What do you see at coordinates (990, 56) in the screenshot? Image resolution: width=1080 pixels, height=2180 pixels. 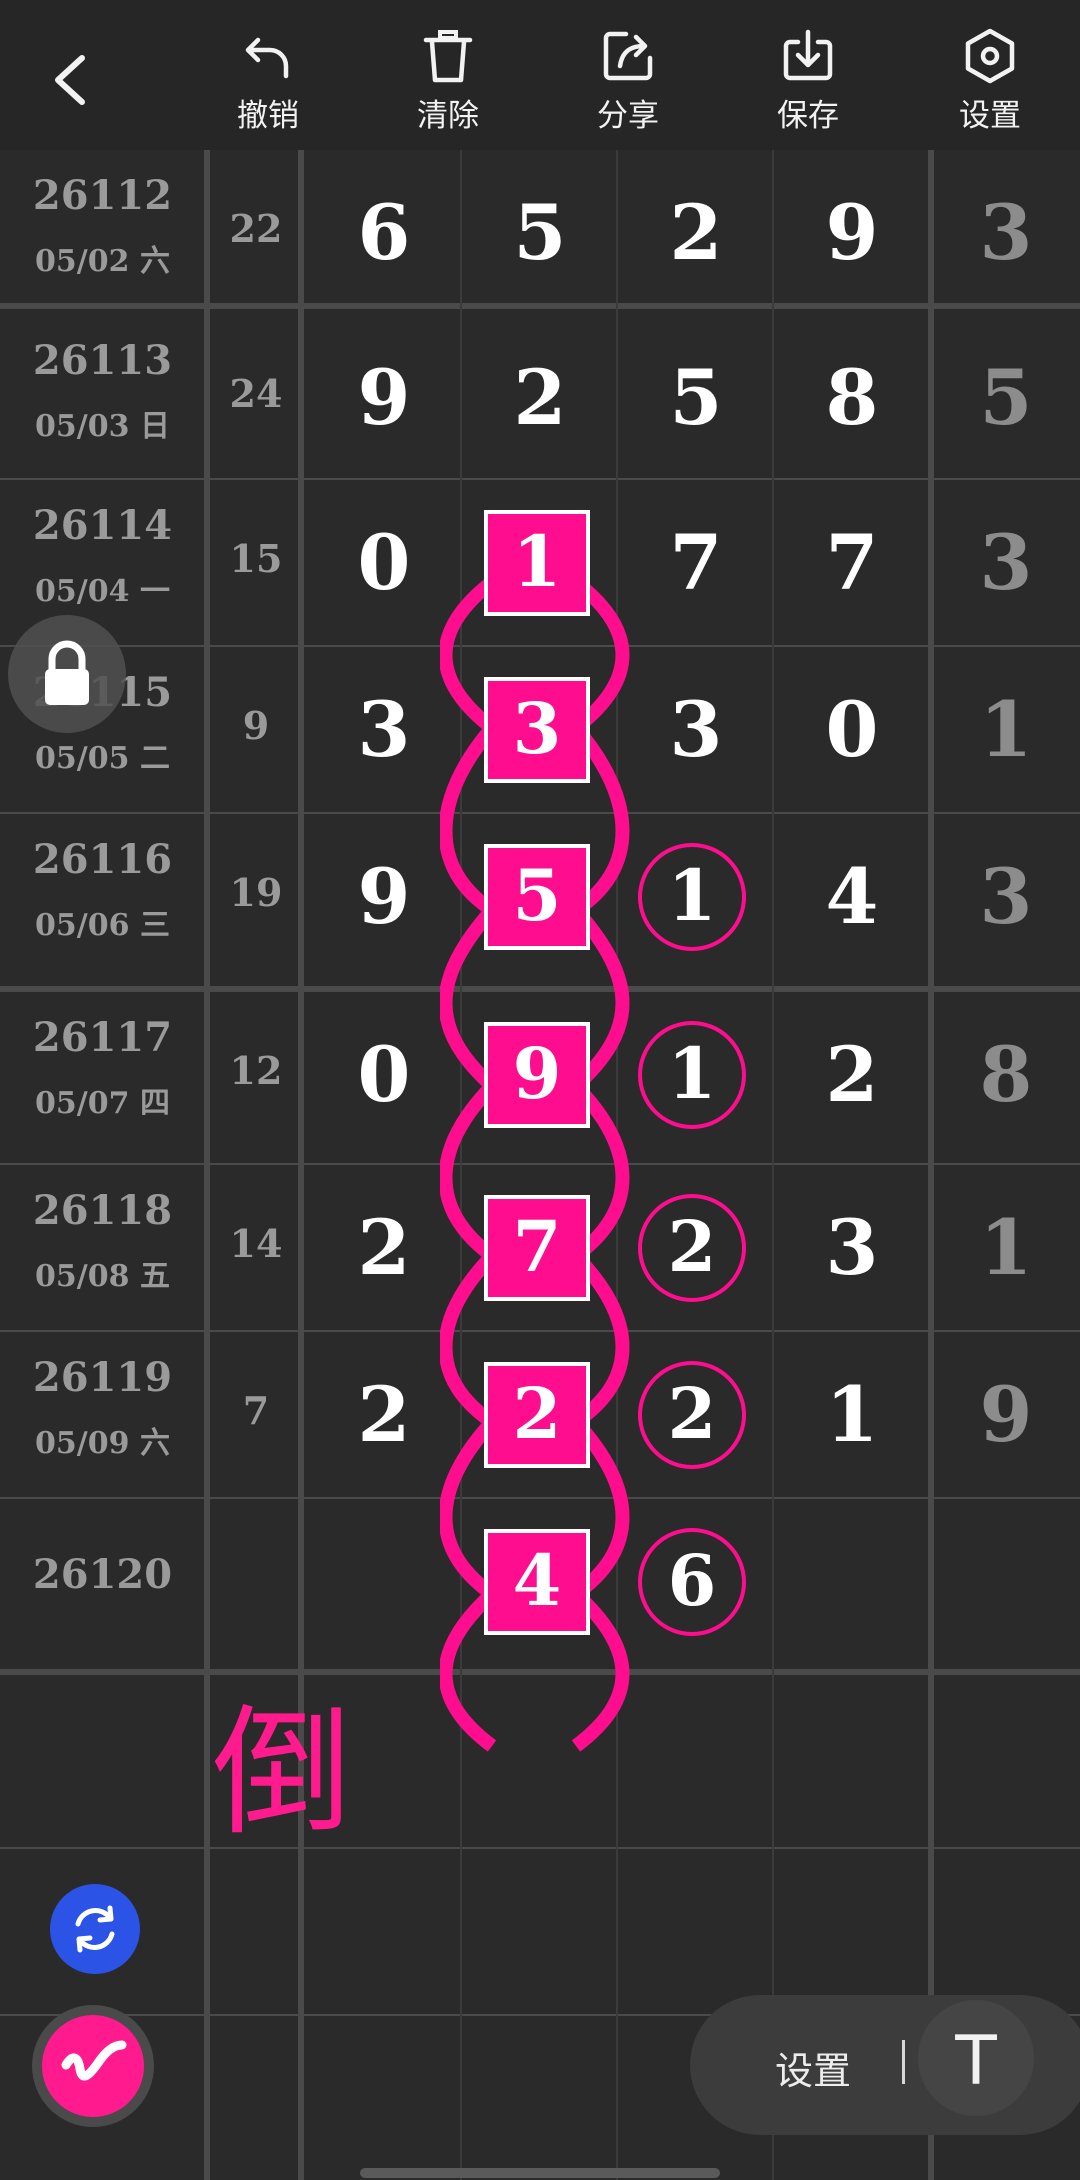 I see `settings-hexagon-icon` at bounding box center [990, 56].